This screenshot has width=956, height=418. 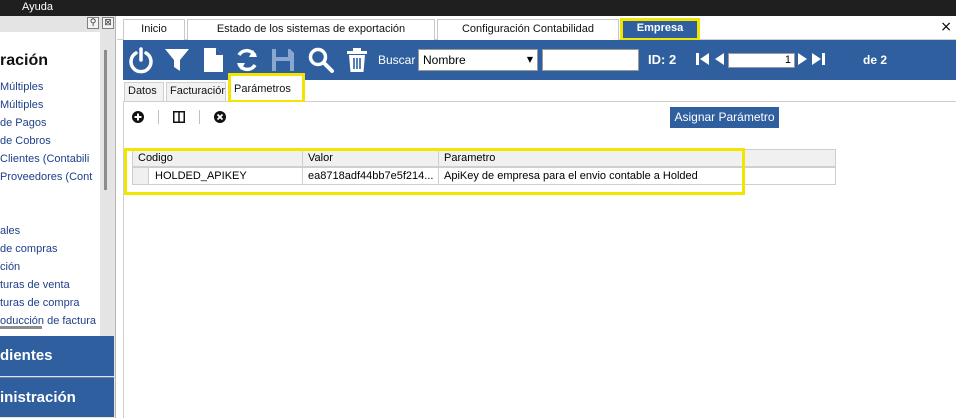 What do you see at coordinates (50, 303) in the screenshot?
I see `sidebar-item: turas de compra` at bounding box center [50, 303].